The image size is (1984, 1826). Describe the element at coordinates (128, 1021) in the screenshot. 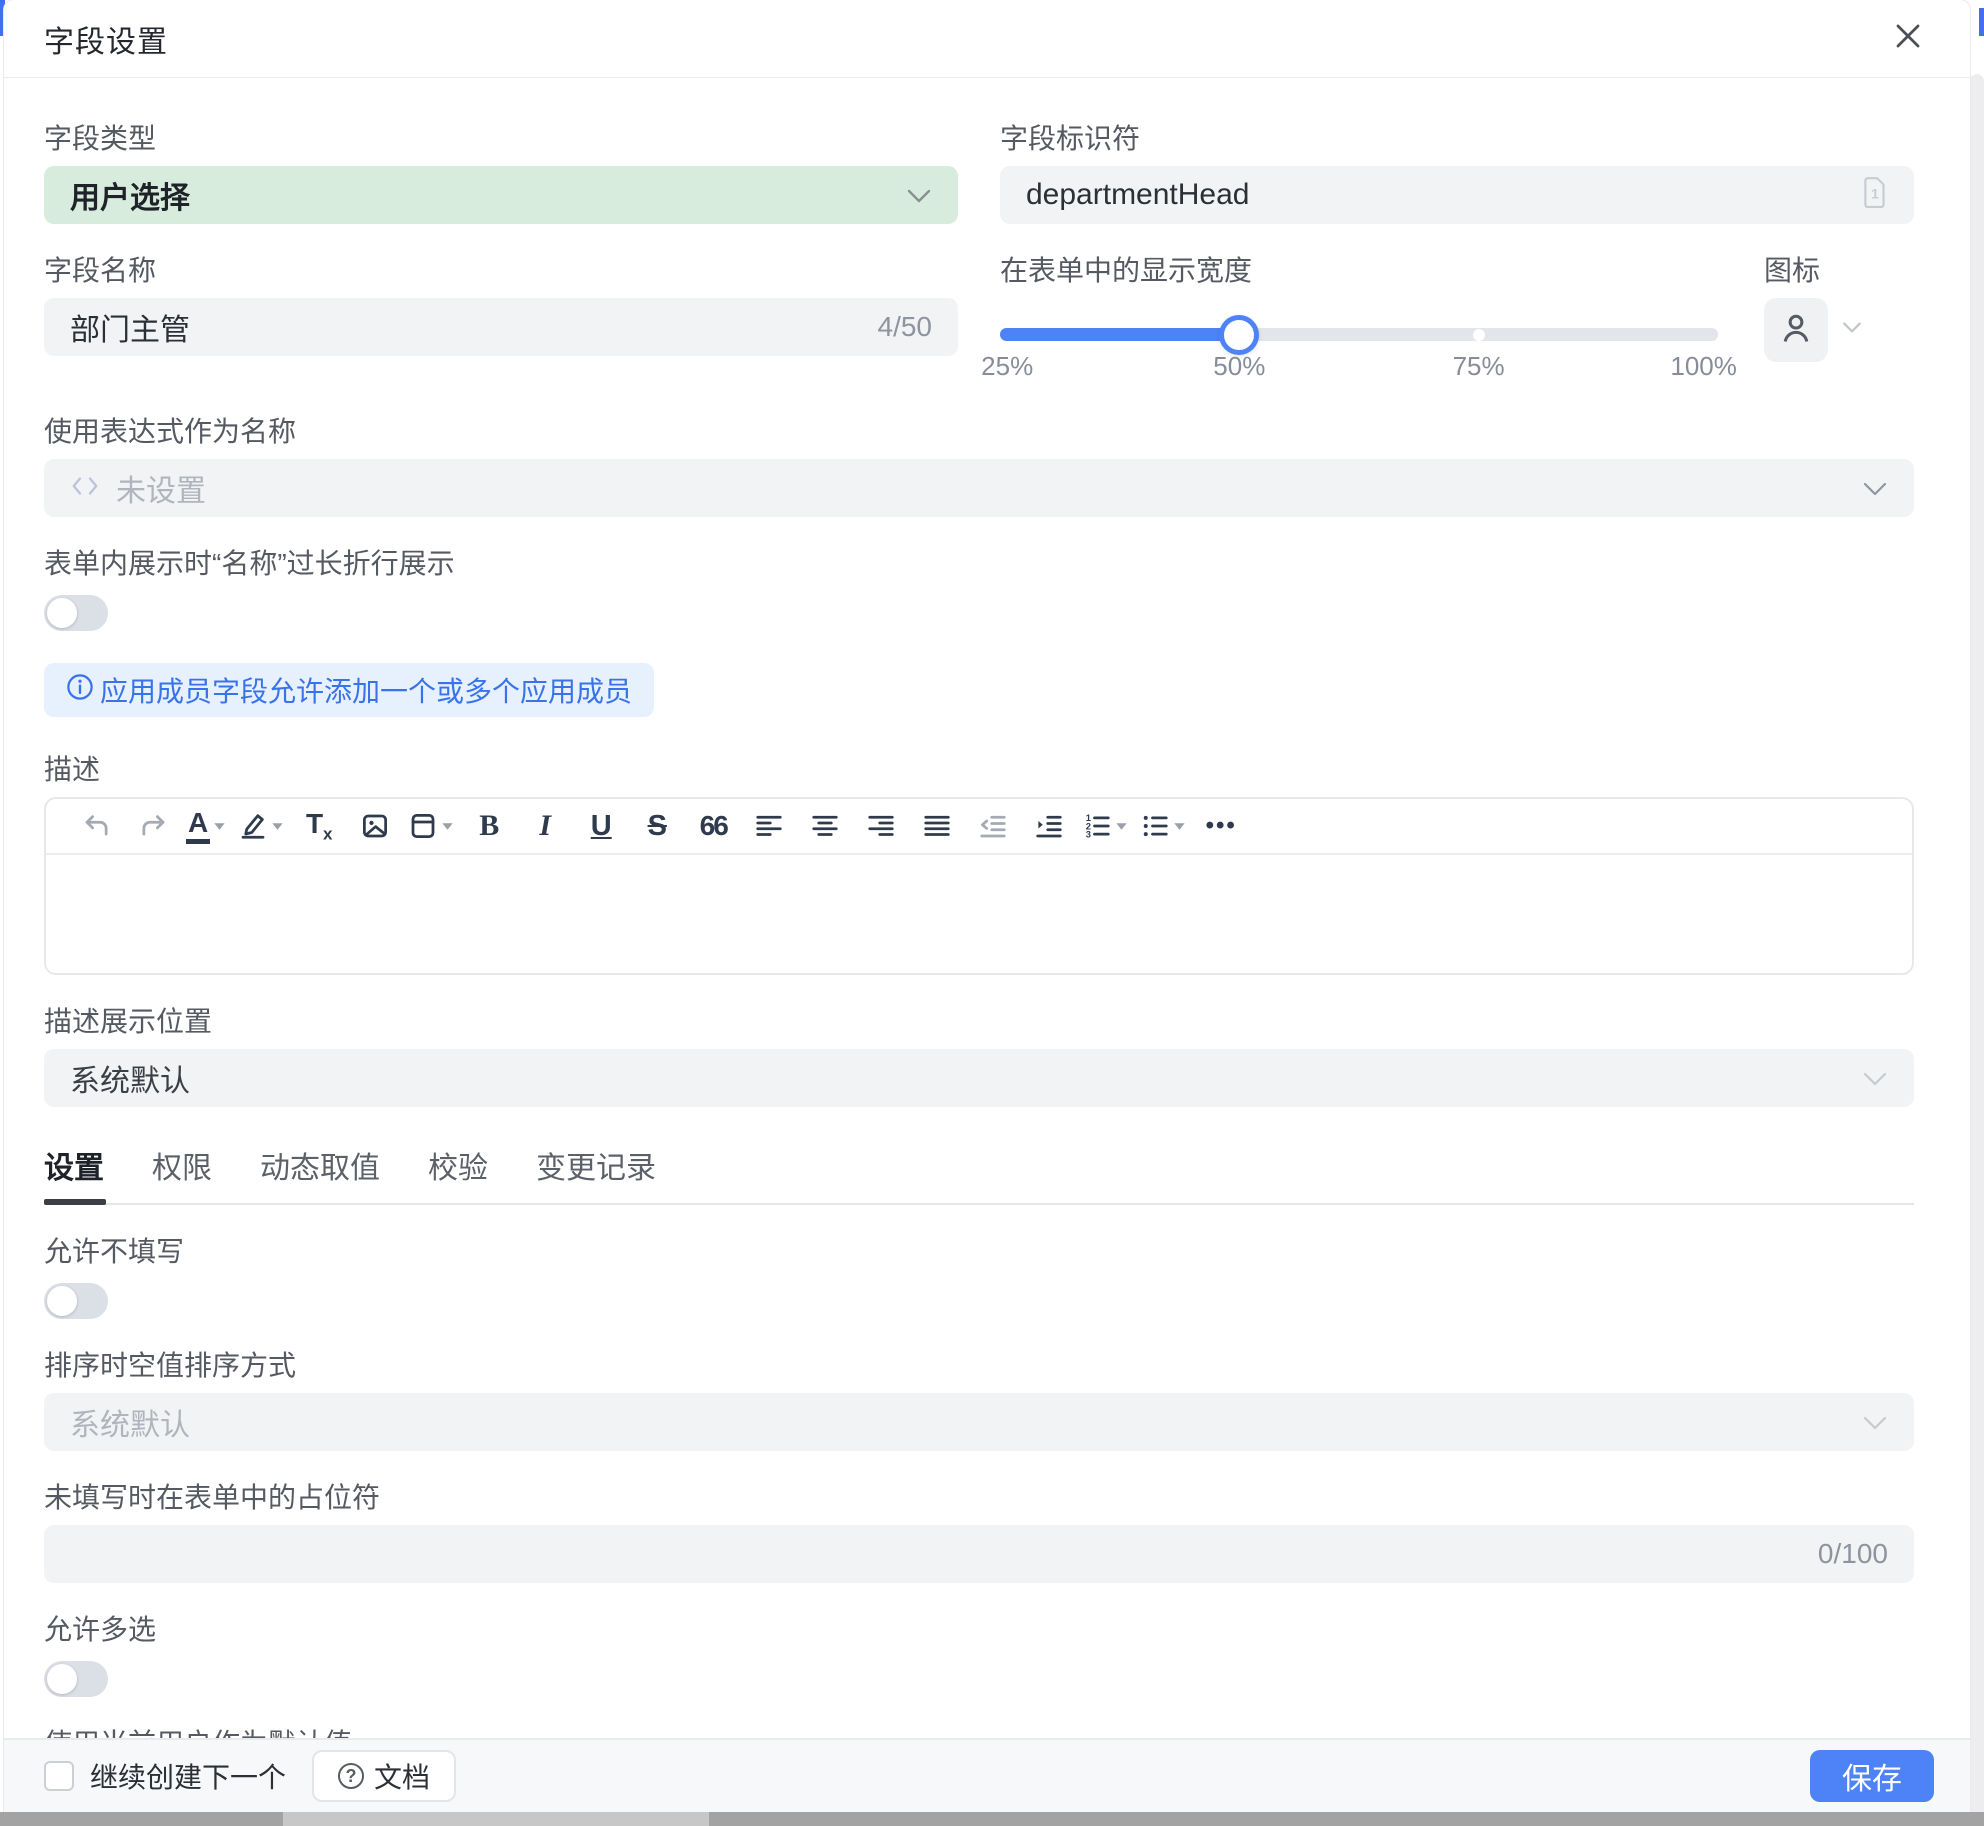

I see `description-position-label: 描述展示位置` at that location.